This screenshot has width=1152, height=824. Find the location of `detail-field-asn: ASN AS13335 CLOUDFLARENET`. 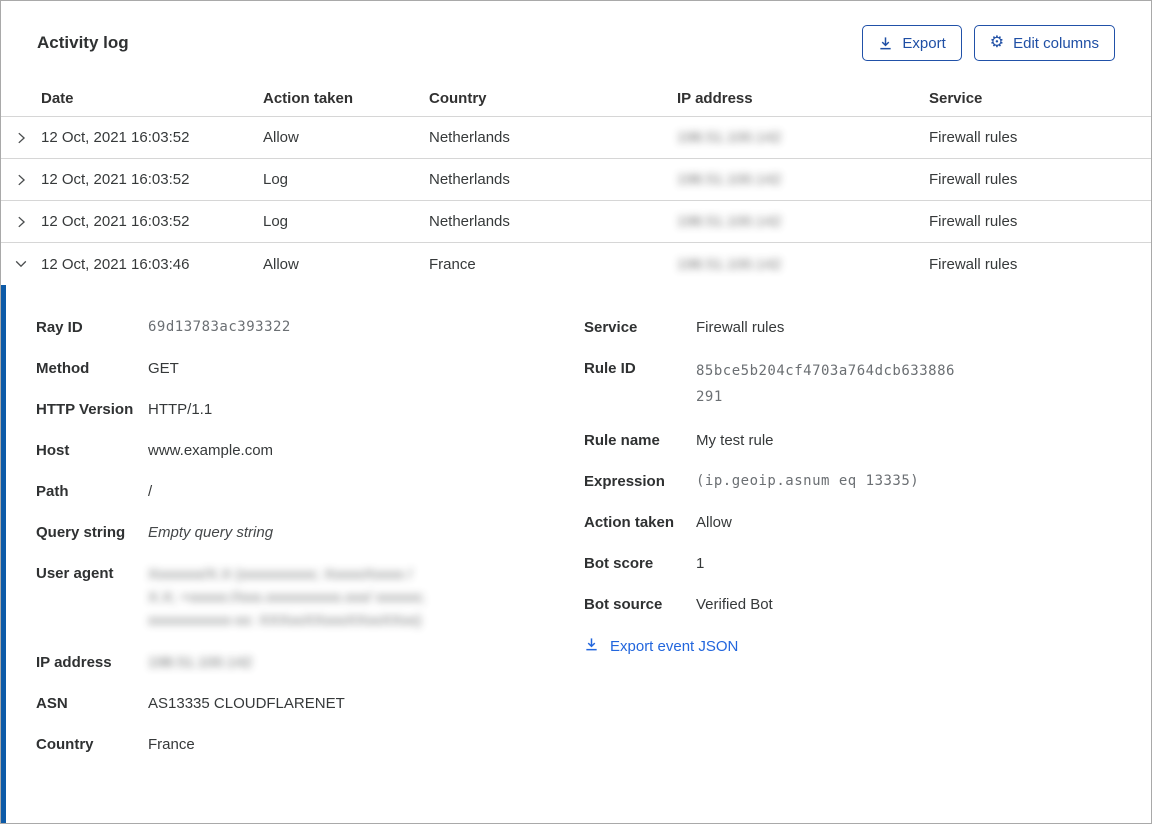

detail-field-asn: ASN AS13335 CLOUDFLARENET is located at coordinates (310, 703).